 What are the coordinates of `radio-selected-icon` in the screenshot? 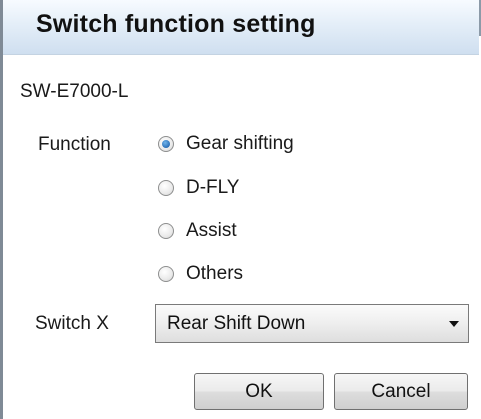 It's located at (166, 144).